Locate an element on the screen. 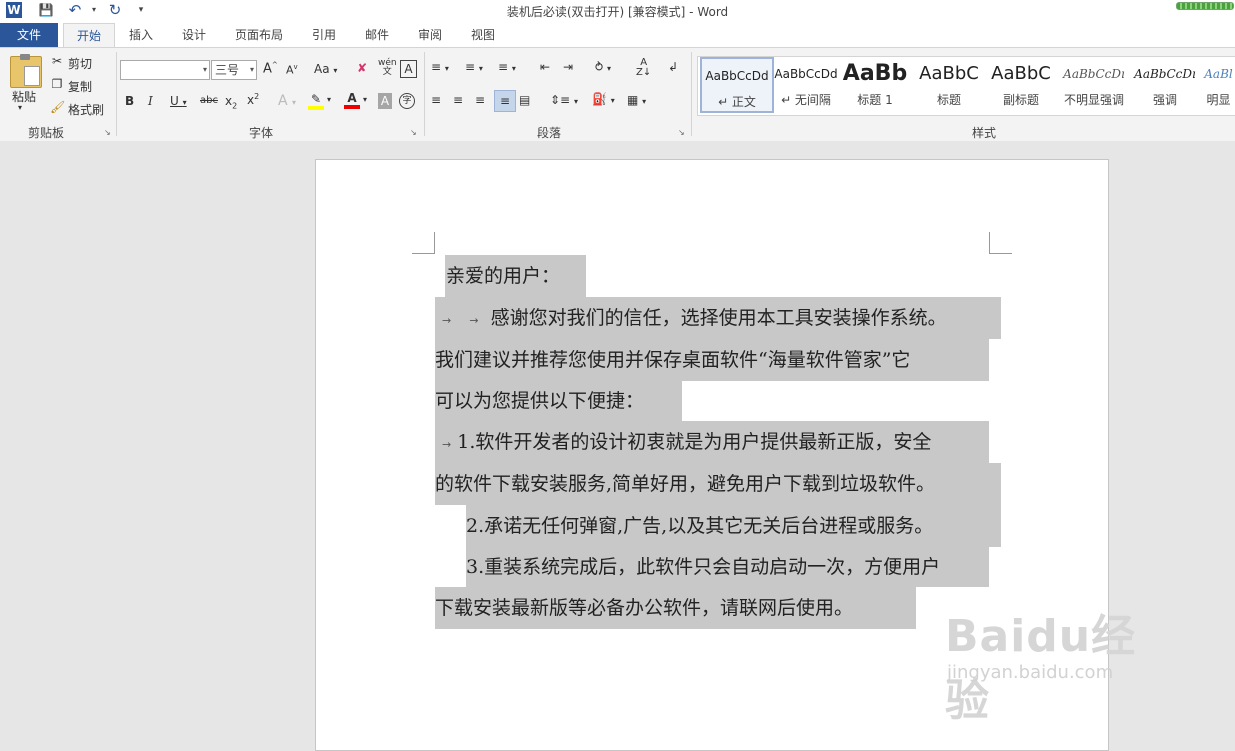  copy-icon: ❐ is located at coordinates (57, 84).